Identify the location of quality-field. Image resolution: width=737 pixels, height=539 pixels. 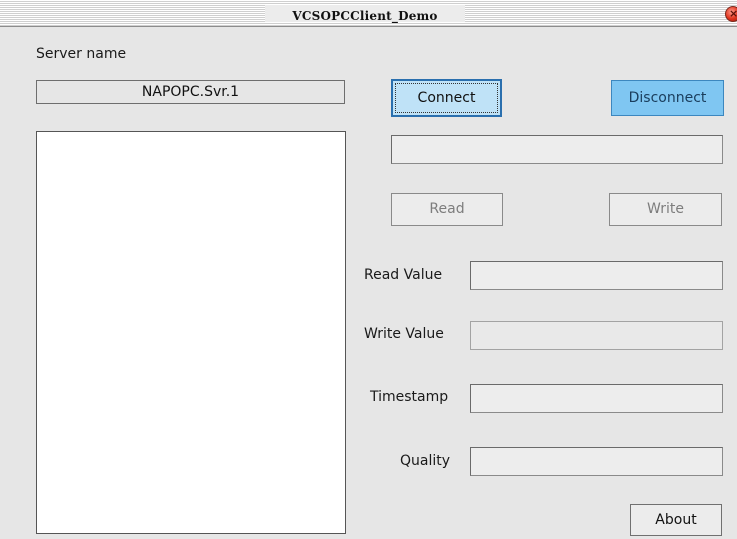
(596, 461).